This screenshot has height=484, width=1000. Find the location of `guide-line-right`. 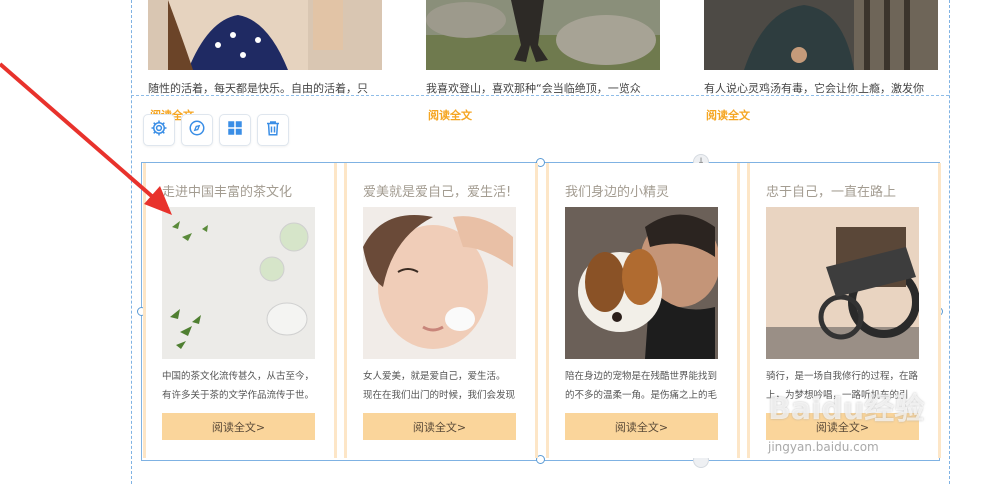

guide-line-right is located at coordinates (949, 242).